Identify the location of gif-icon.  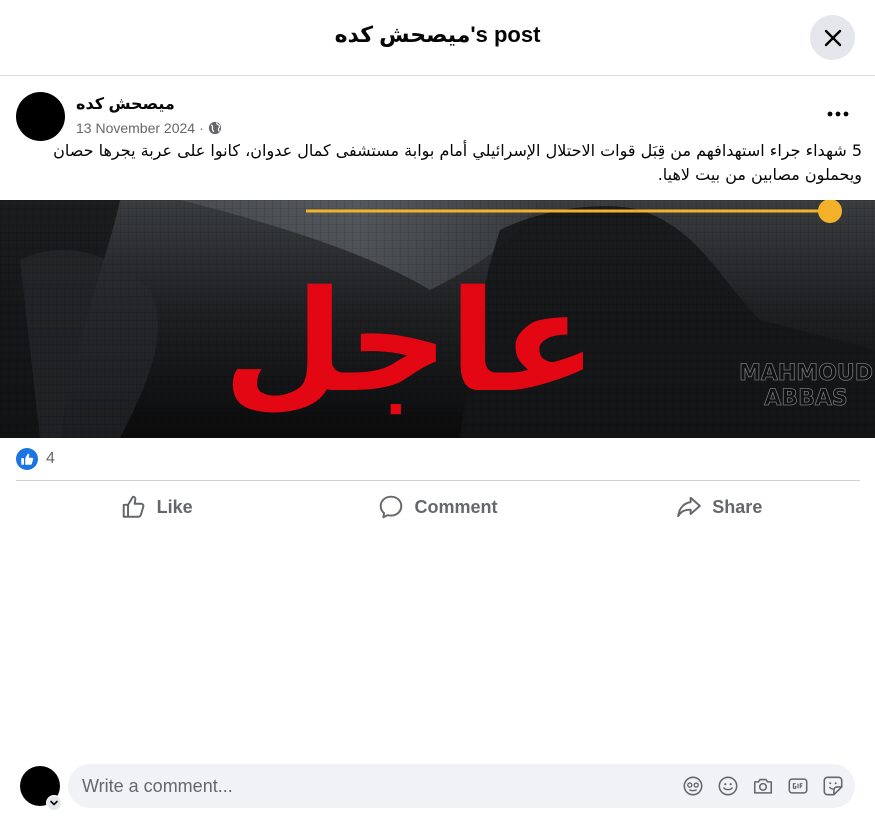
(797, 785).